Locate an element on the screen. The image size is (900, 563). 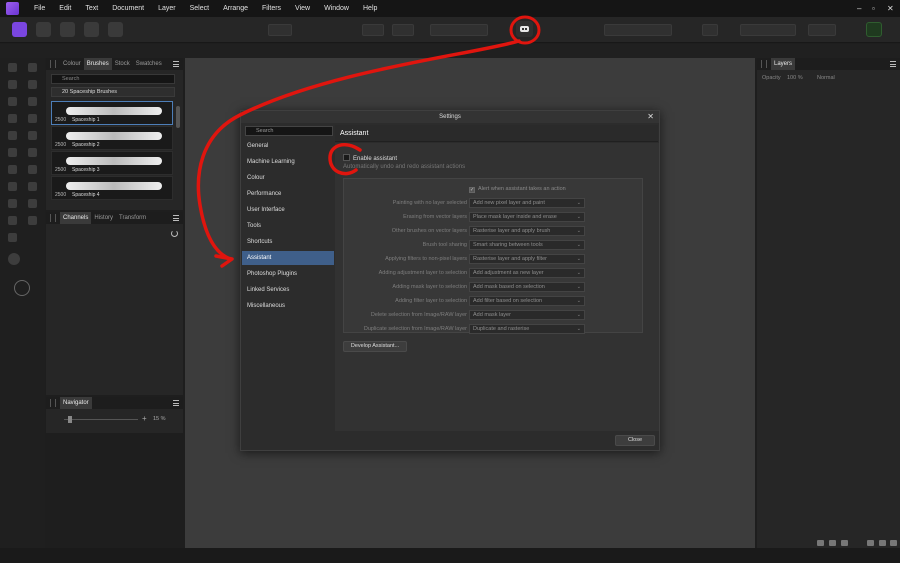
toolbar-group-c is located at coordinates (459, 30).